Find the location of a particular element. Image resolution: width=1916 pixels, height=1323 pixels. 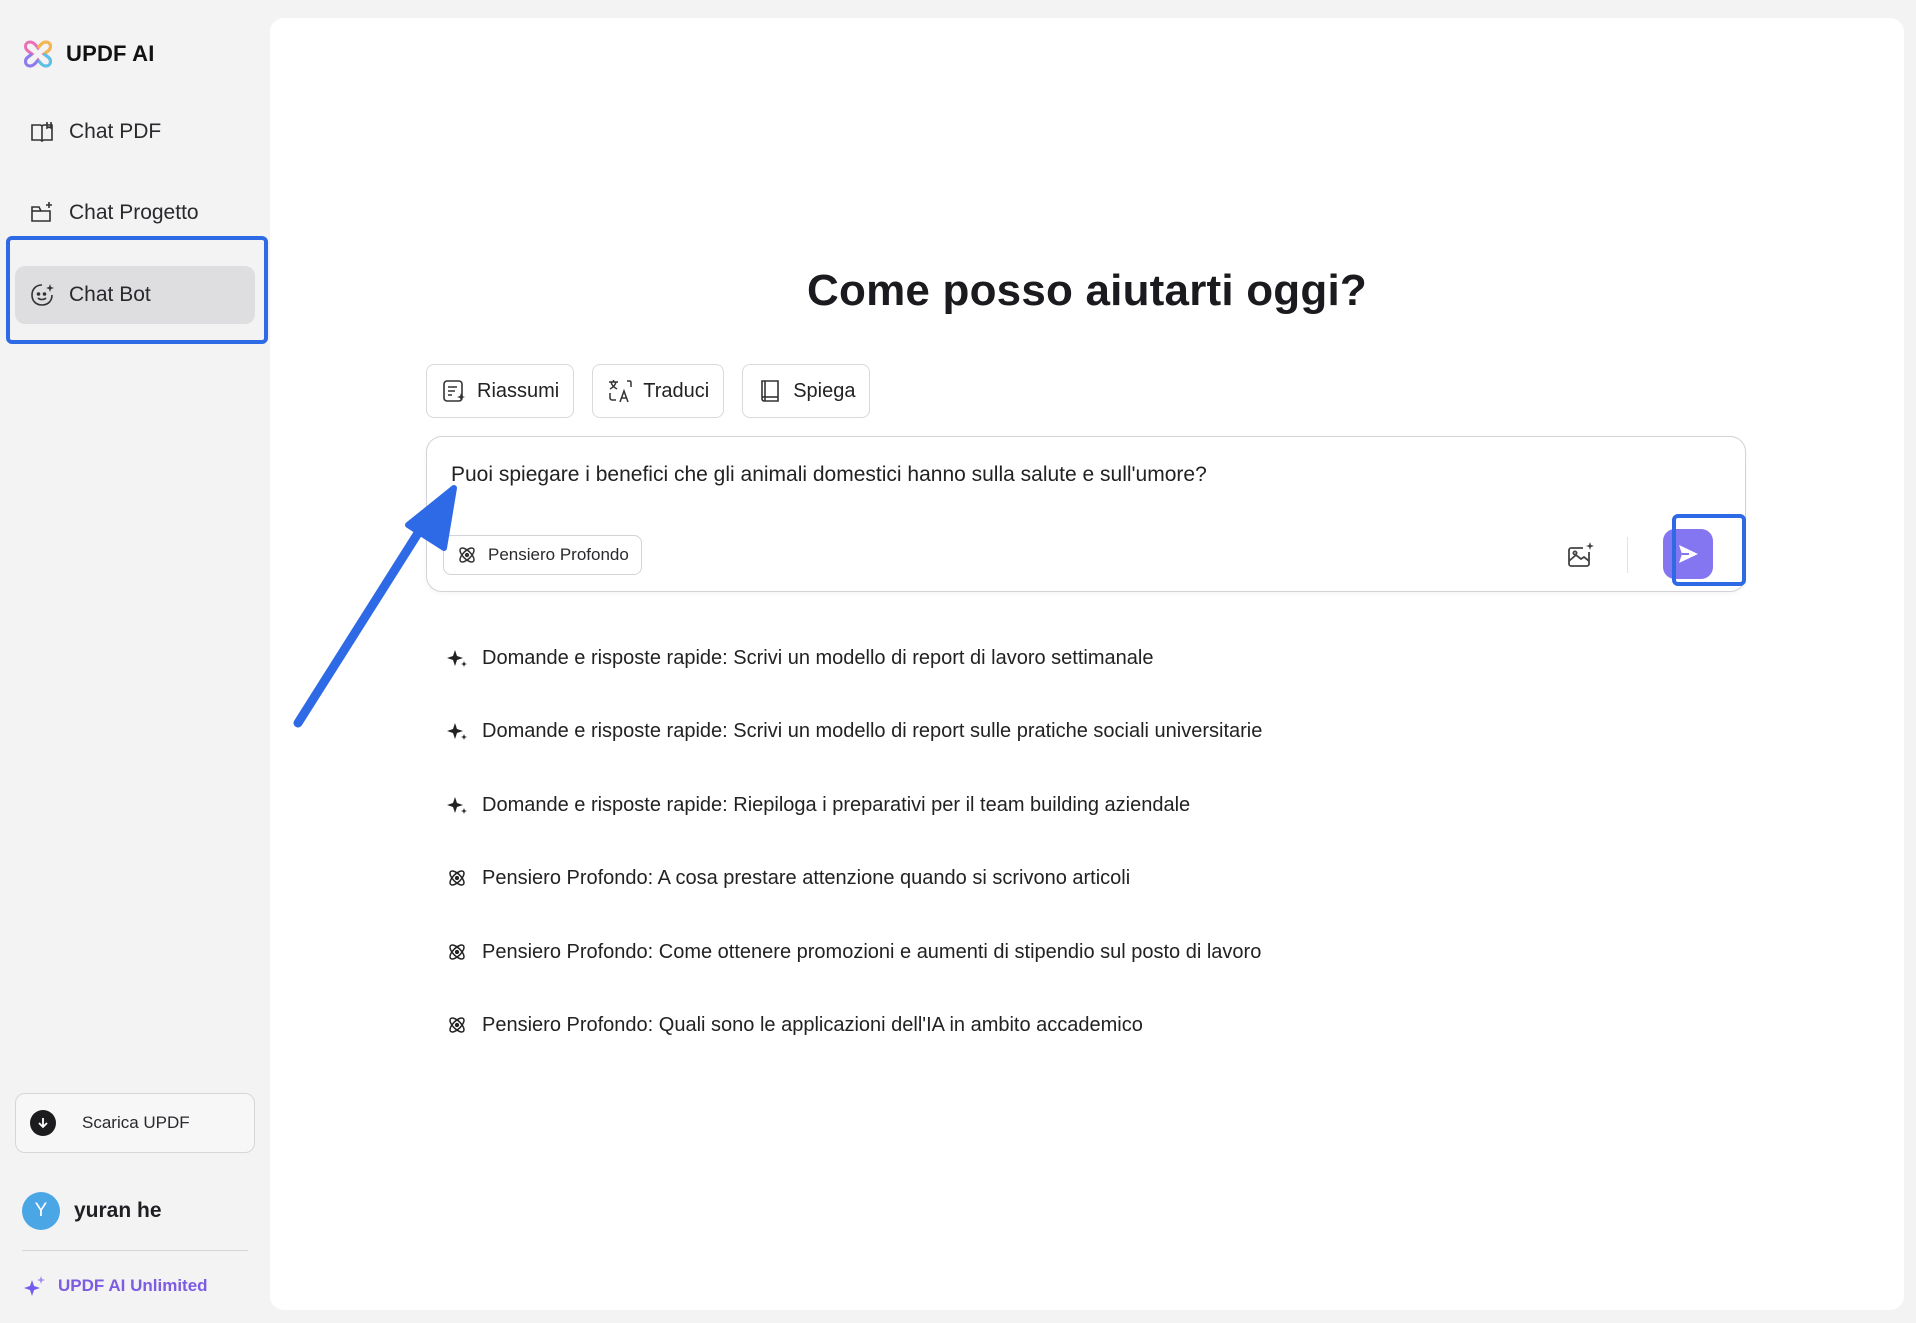

sidebar-divider is located at coordinates (135, 1250).